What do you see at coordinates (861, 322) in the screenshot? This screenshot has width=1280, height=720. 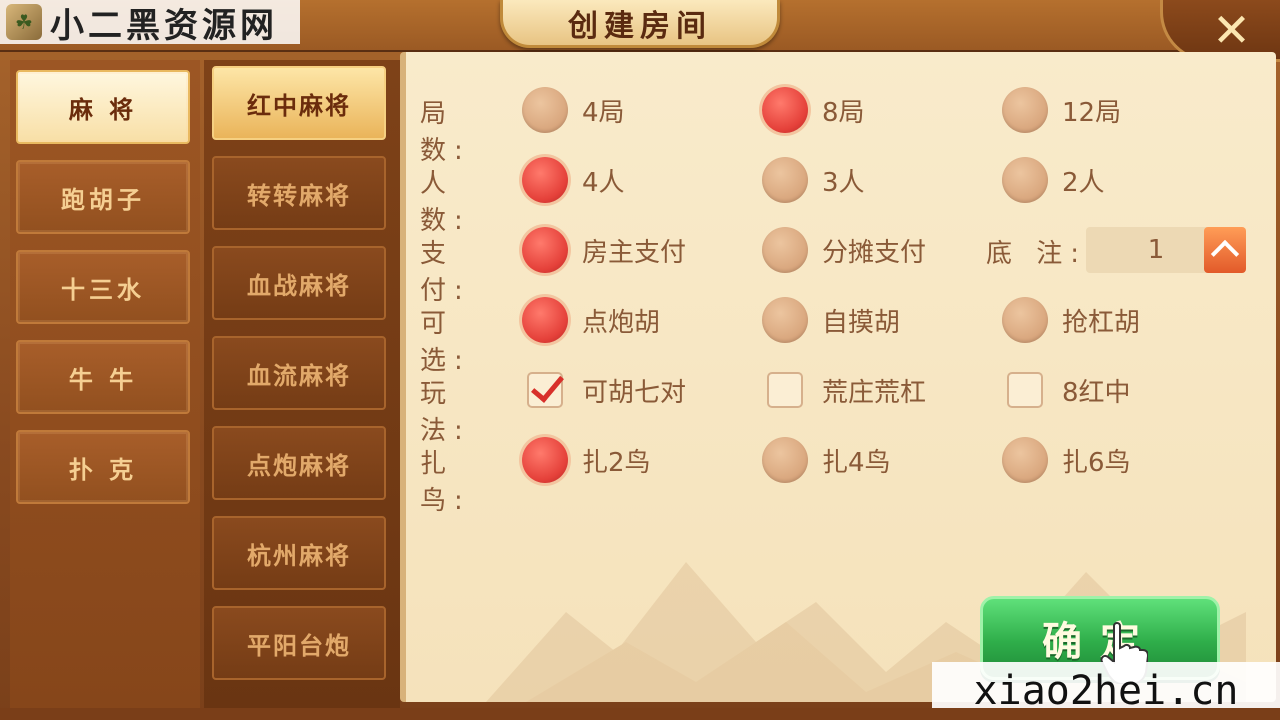 I see `option-label: 自摸胡` at bounding box center [861, 322].